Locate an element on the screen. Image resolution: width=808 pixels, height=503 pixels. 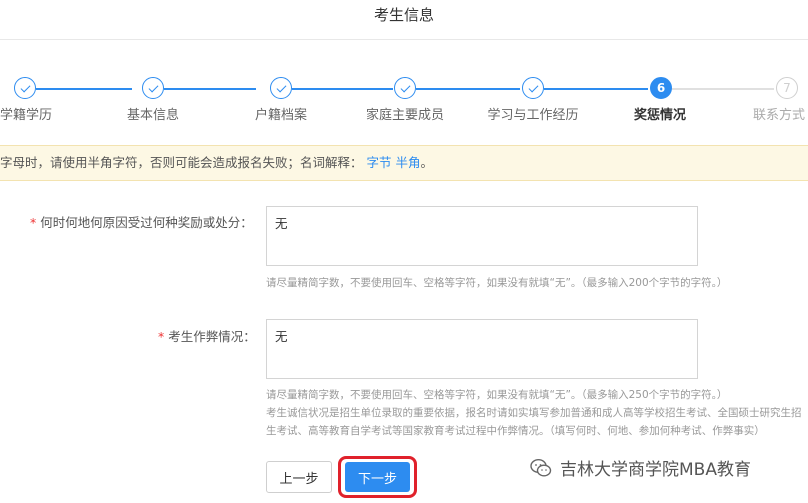
step-label-2: 基本信息 is located at coordinates (153, 115).